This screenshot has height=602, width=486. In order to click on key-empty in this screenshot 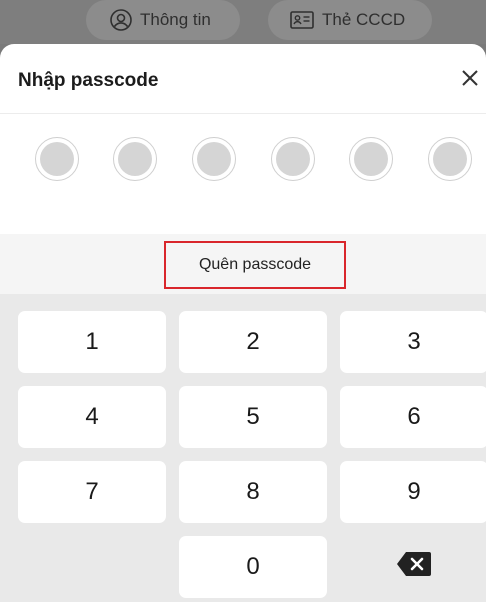, I will do `click(92, 567)`.